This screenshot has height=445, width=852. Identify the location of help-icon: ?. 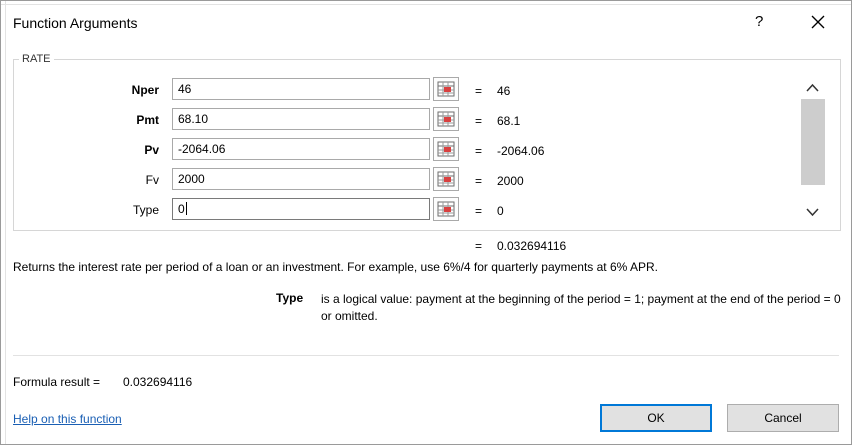
(759, 21).